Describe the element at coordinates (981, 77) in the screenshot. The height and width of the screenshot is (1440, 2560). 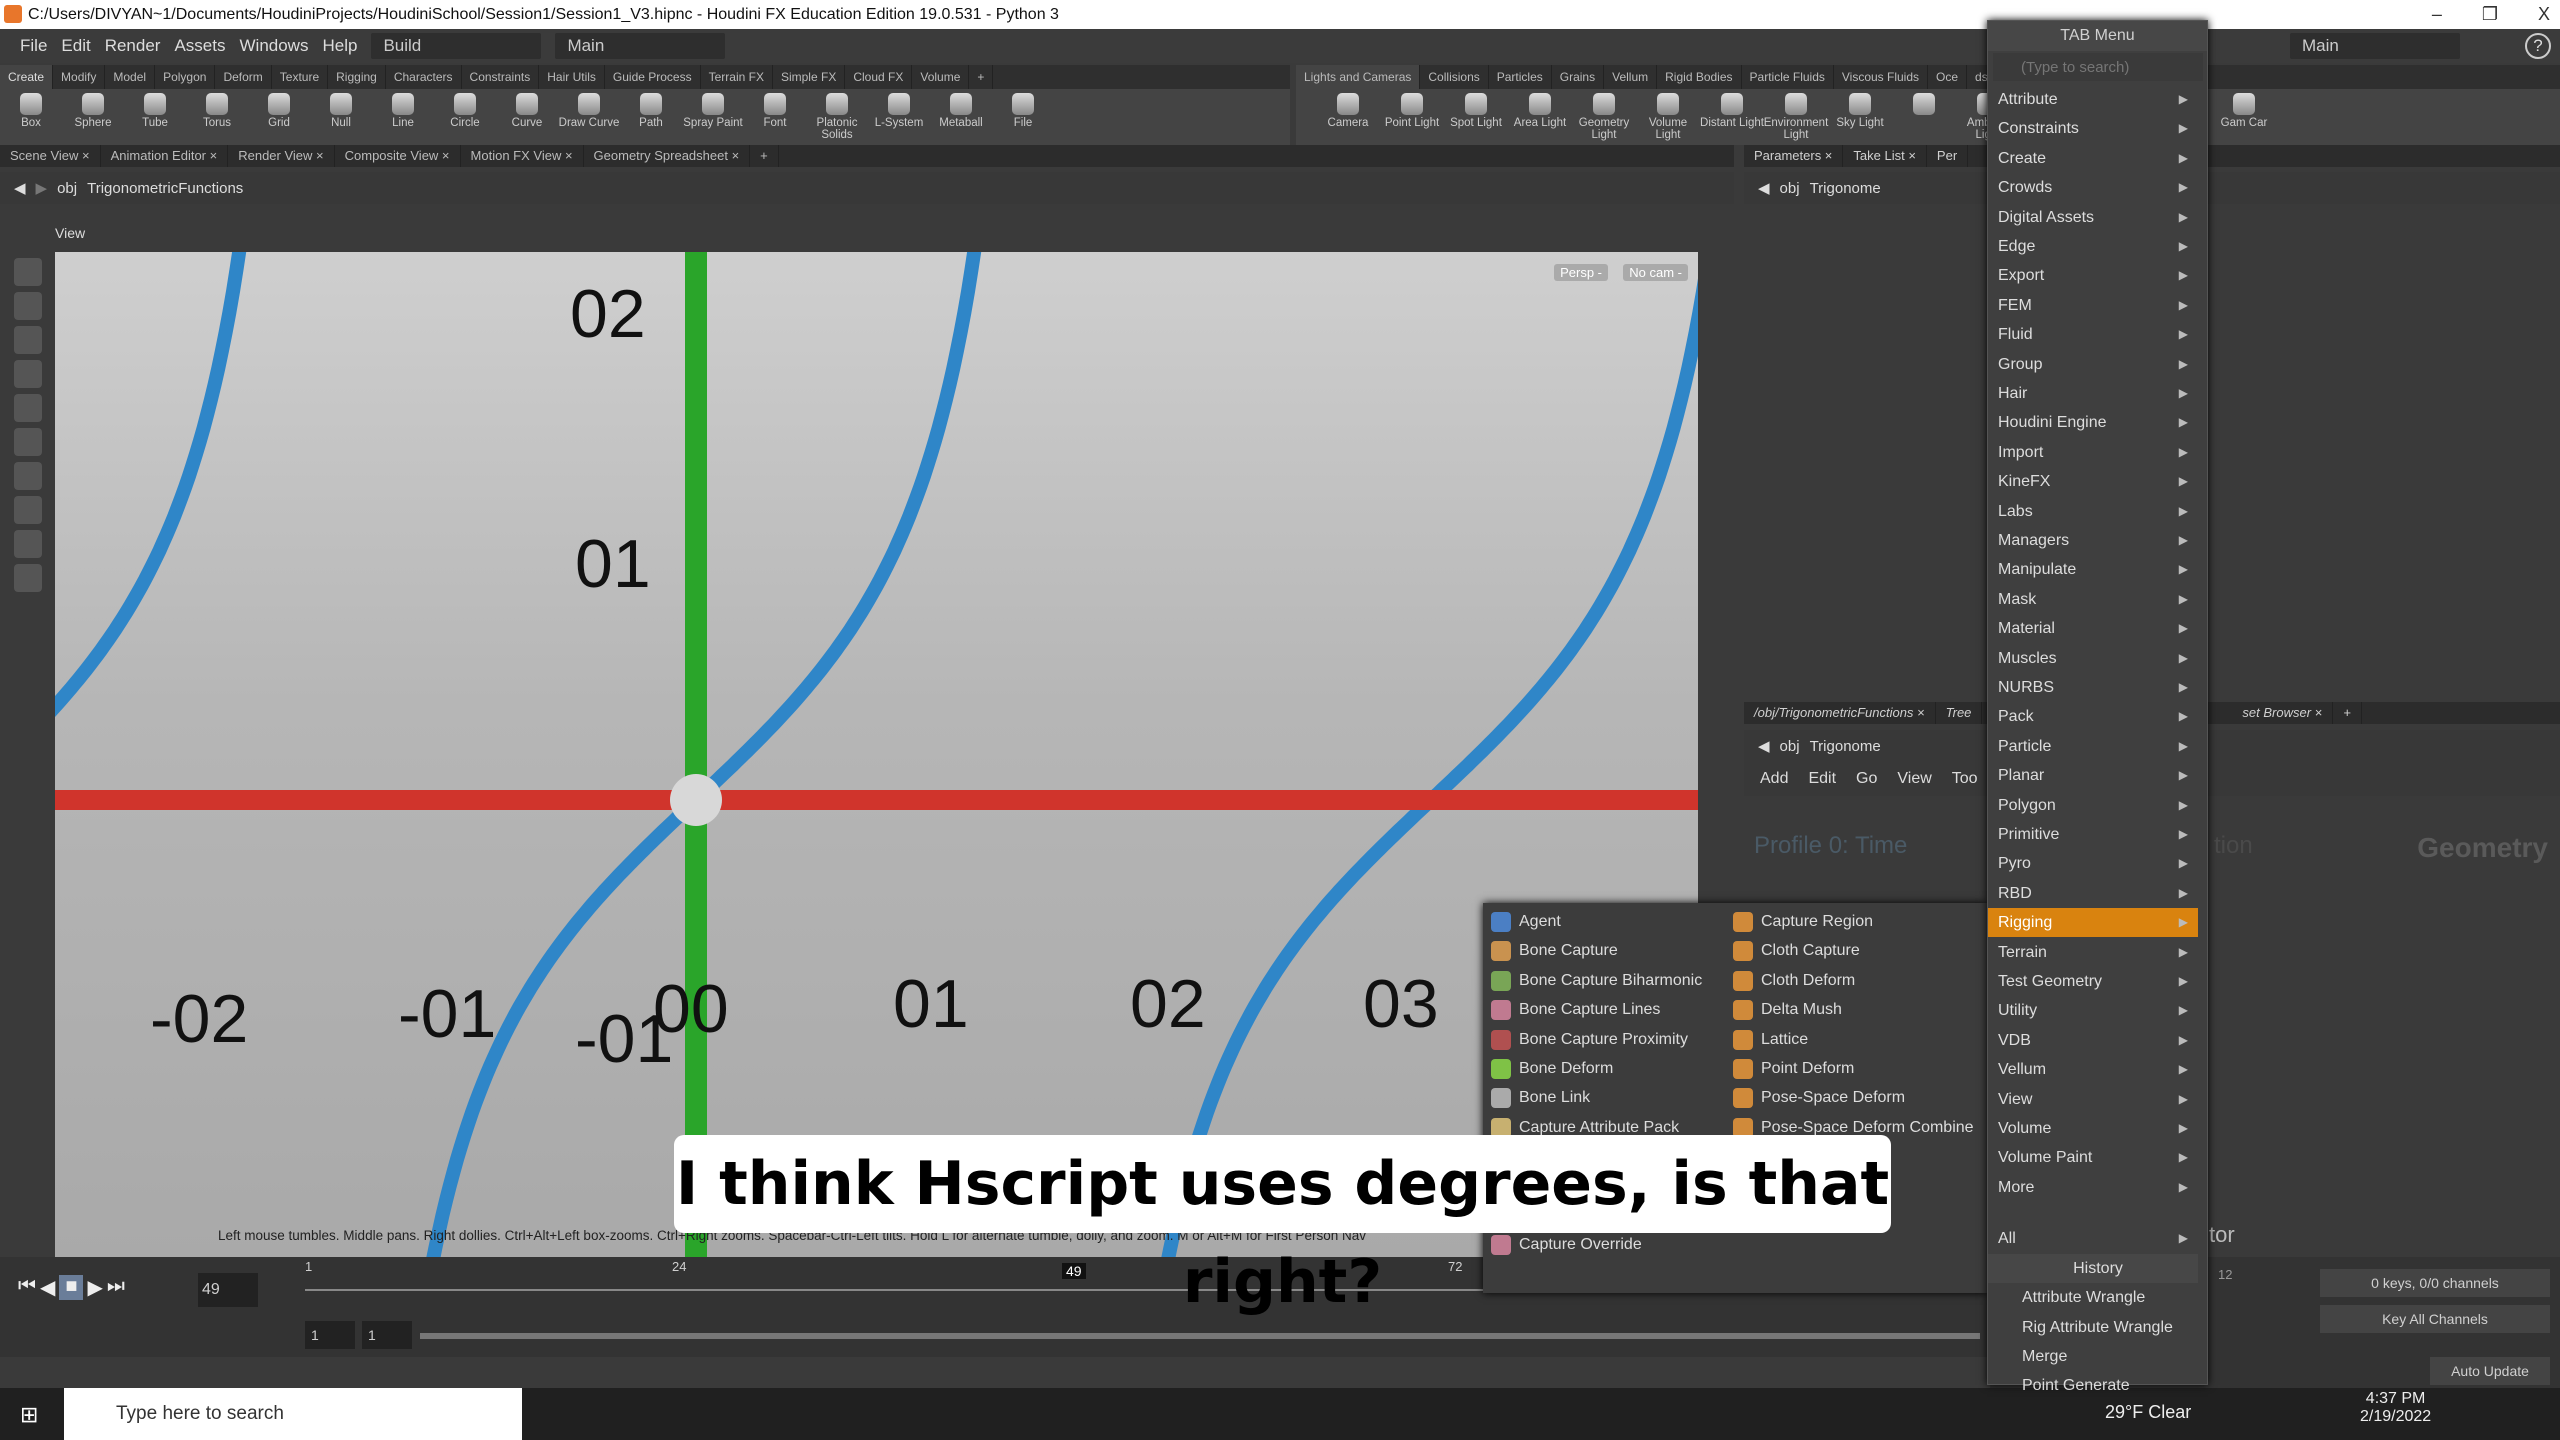
I see `shelf-tab: +` at that location.